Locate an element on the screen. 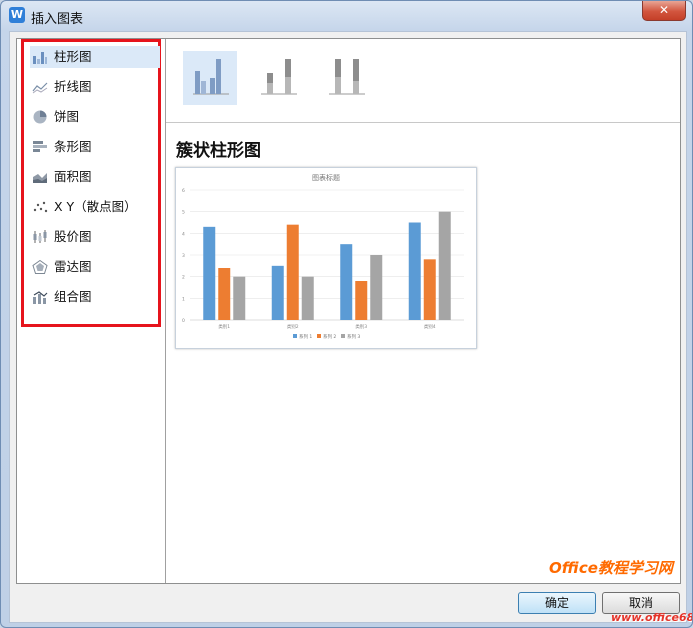  combo-chart-icon is located at coordinates (40, 297).